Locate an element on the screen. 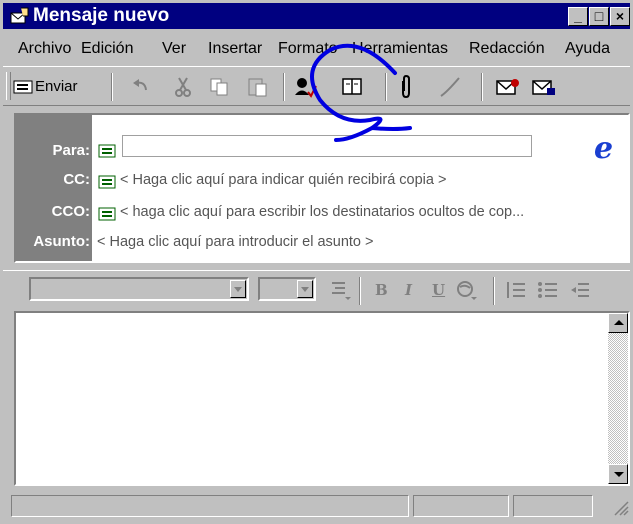 The image size is (633, 524). encrypt-button is located at coordinates (544, 87).